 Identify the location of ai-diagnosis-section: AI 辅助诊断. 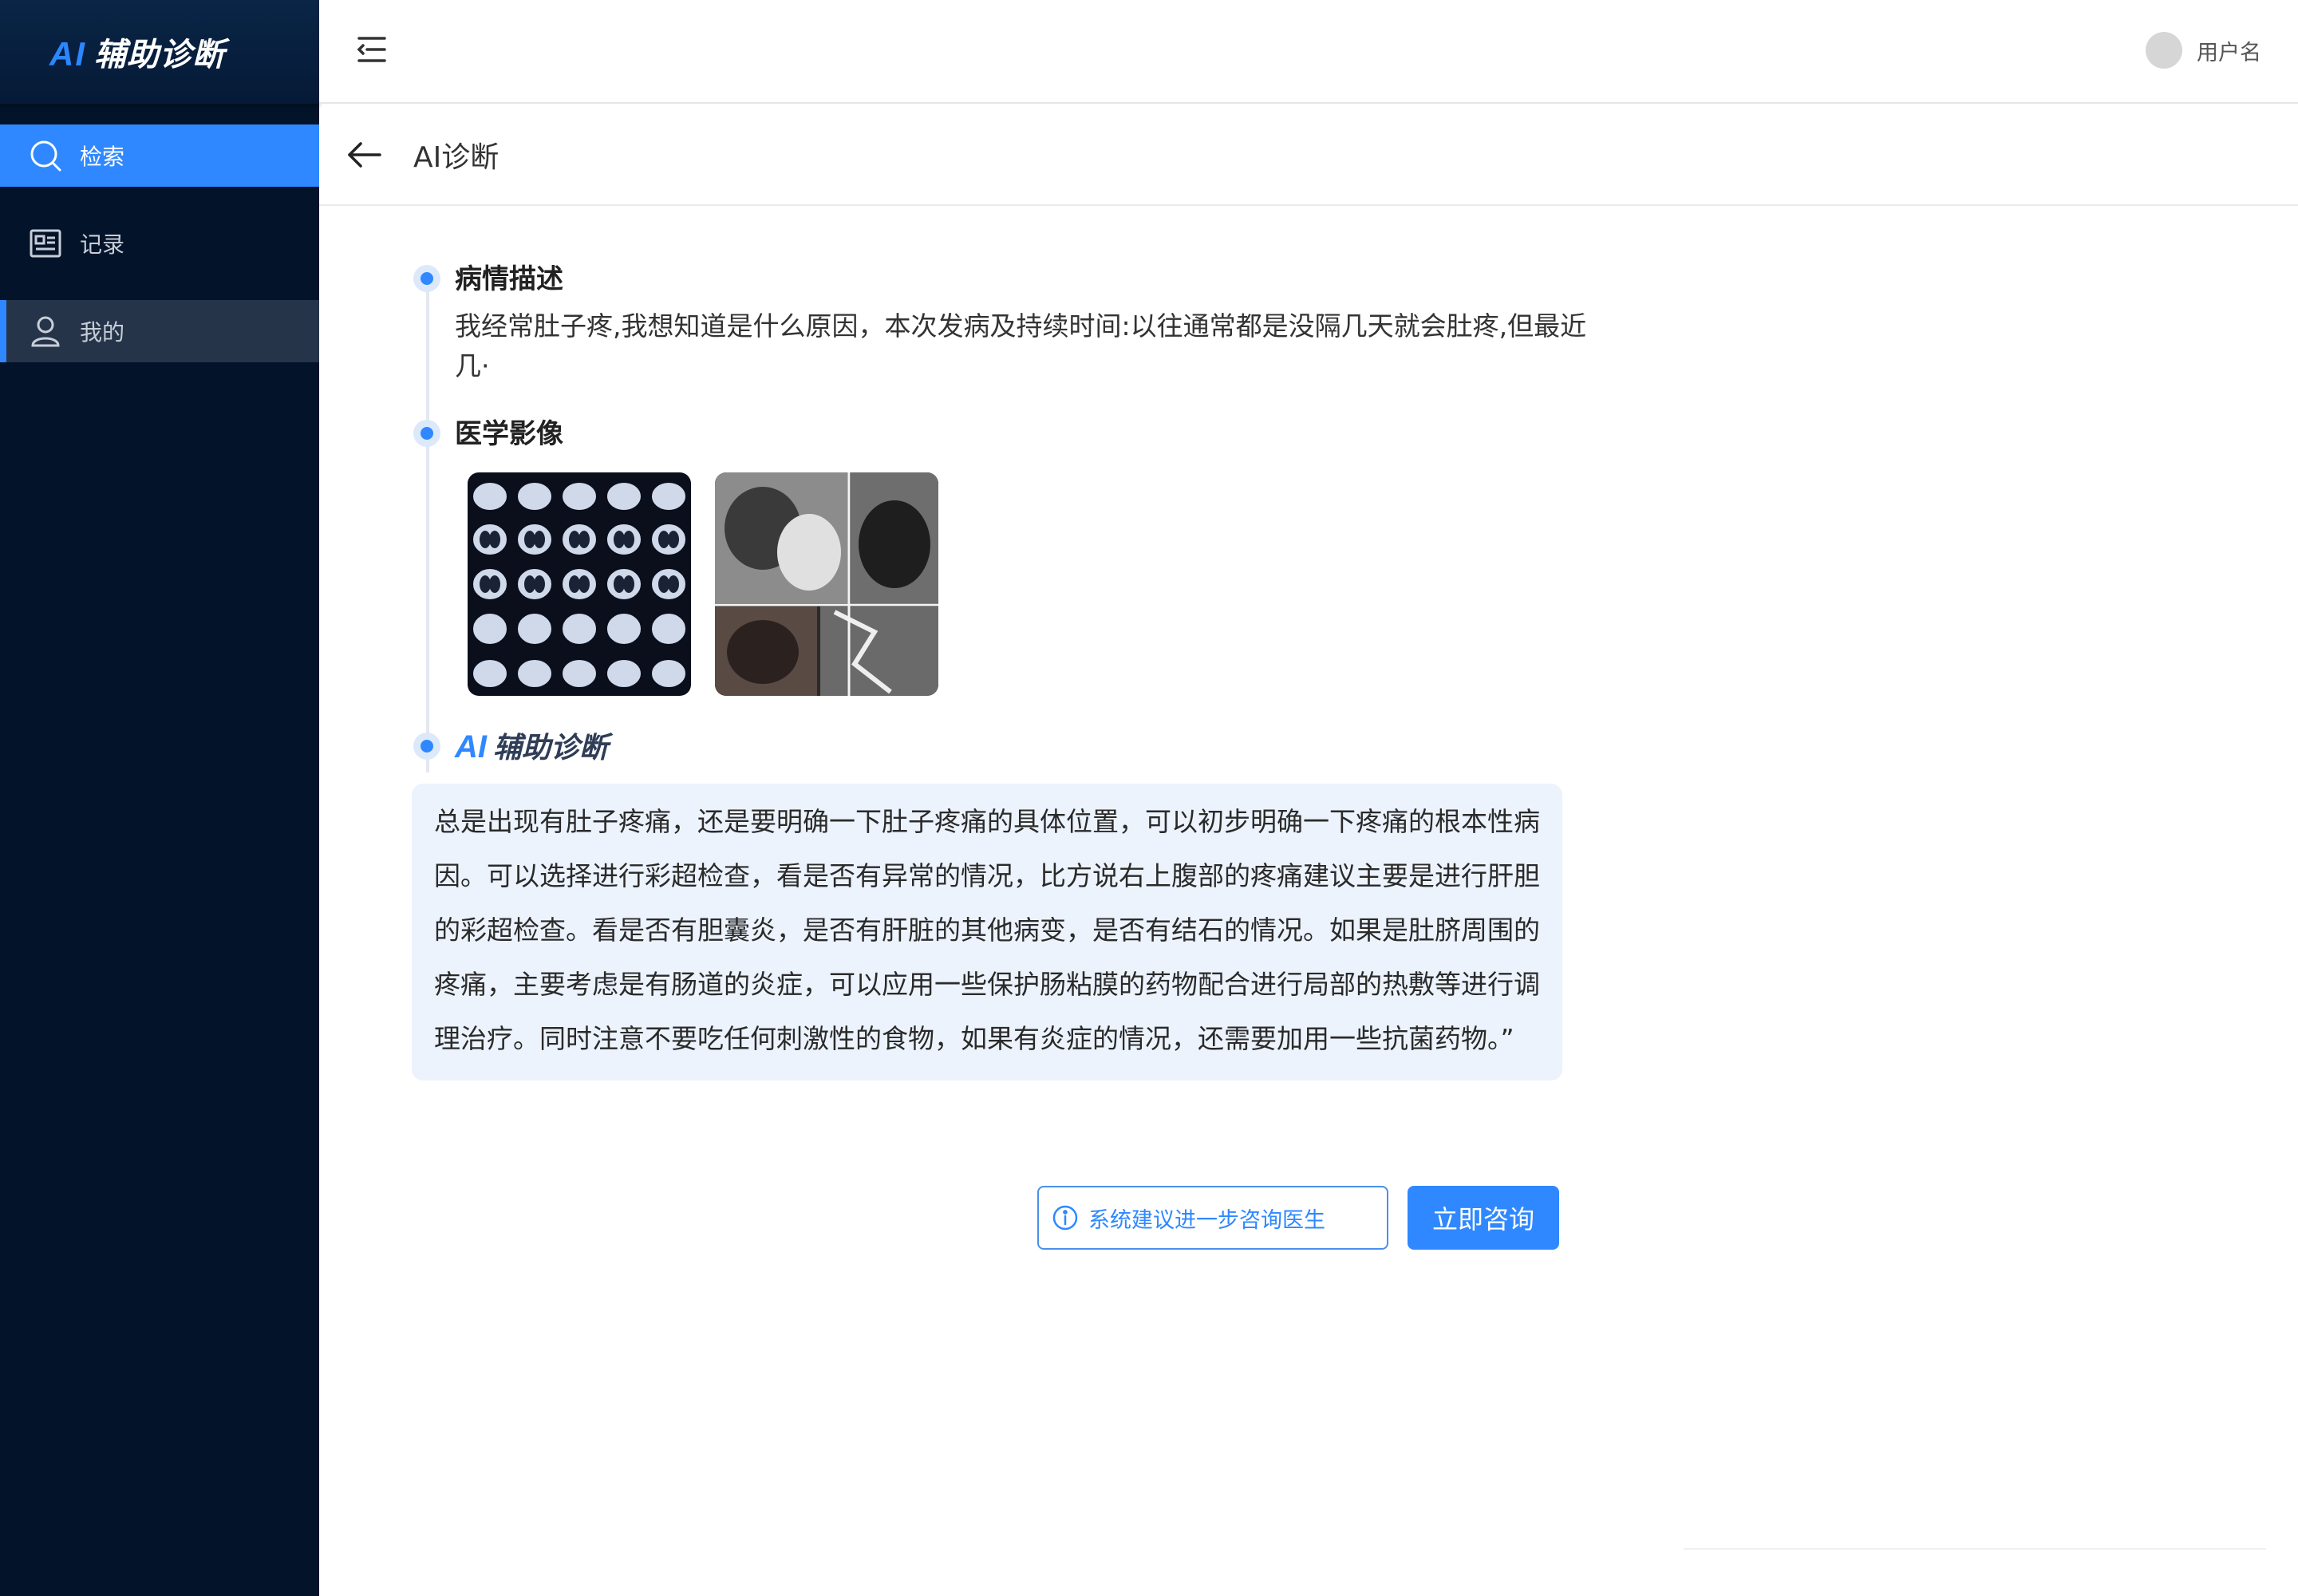
(988, 747).